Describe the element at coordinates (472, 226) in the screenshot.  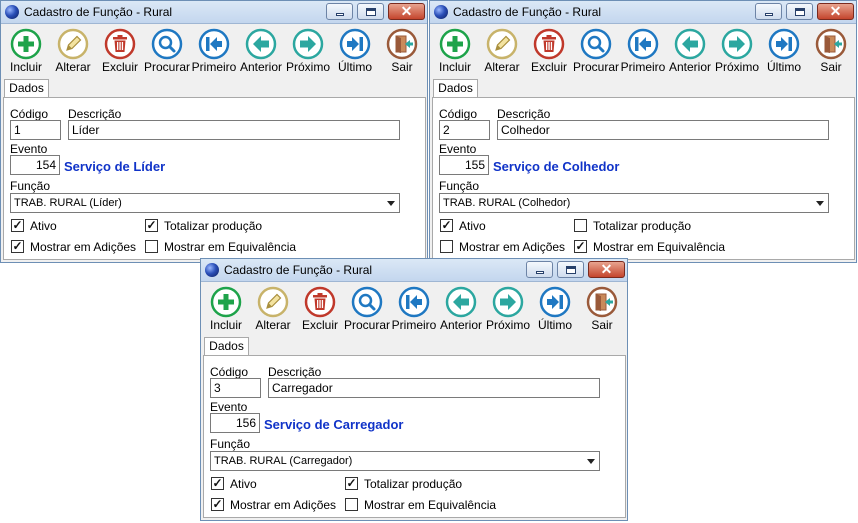
I see `ativo-label: Ativo` at that location.